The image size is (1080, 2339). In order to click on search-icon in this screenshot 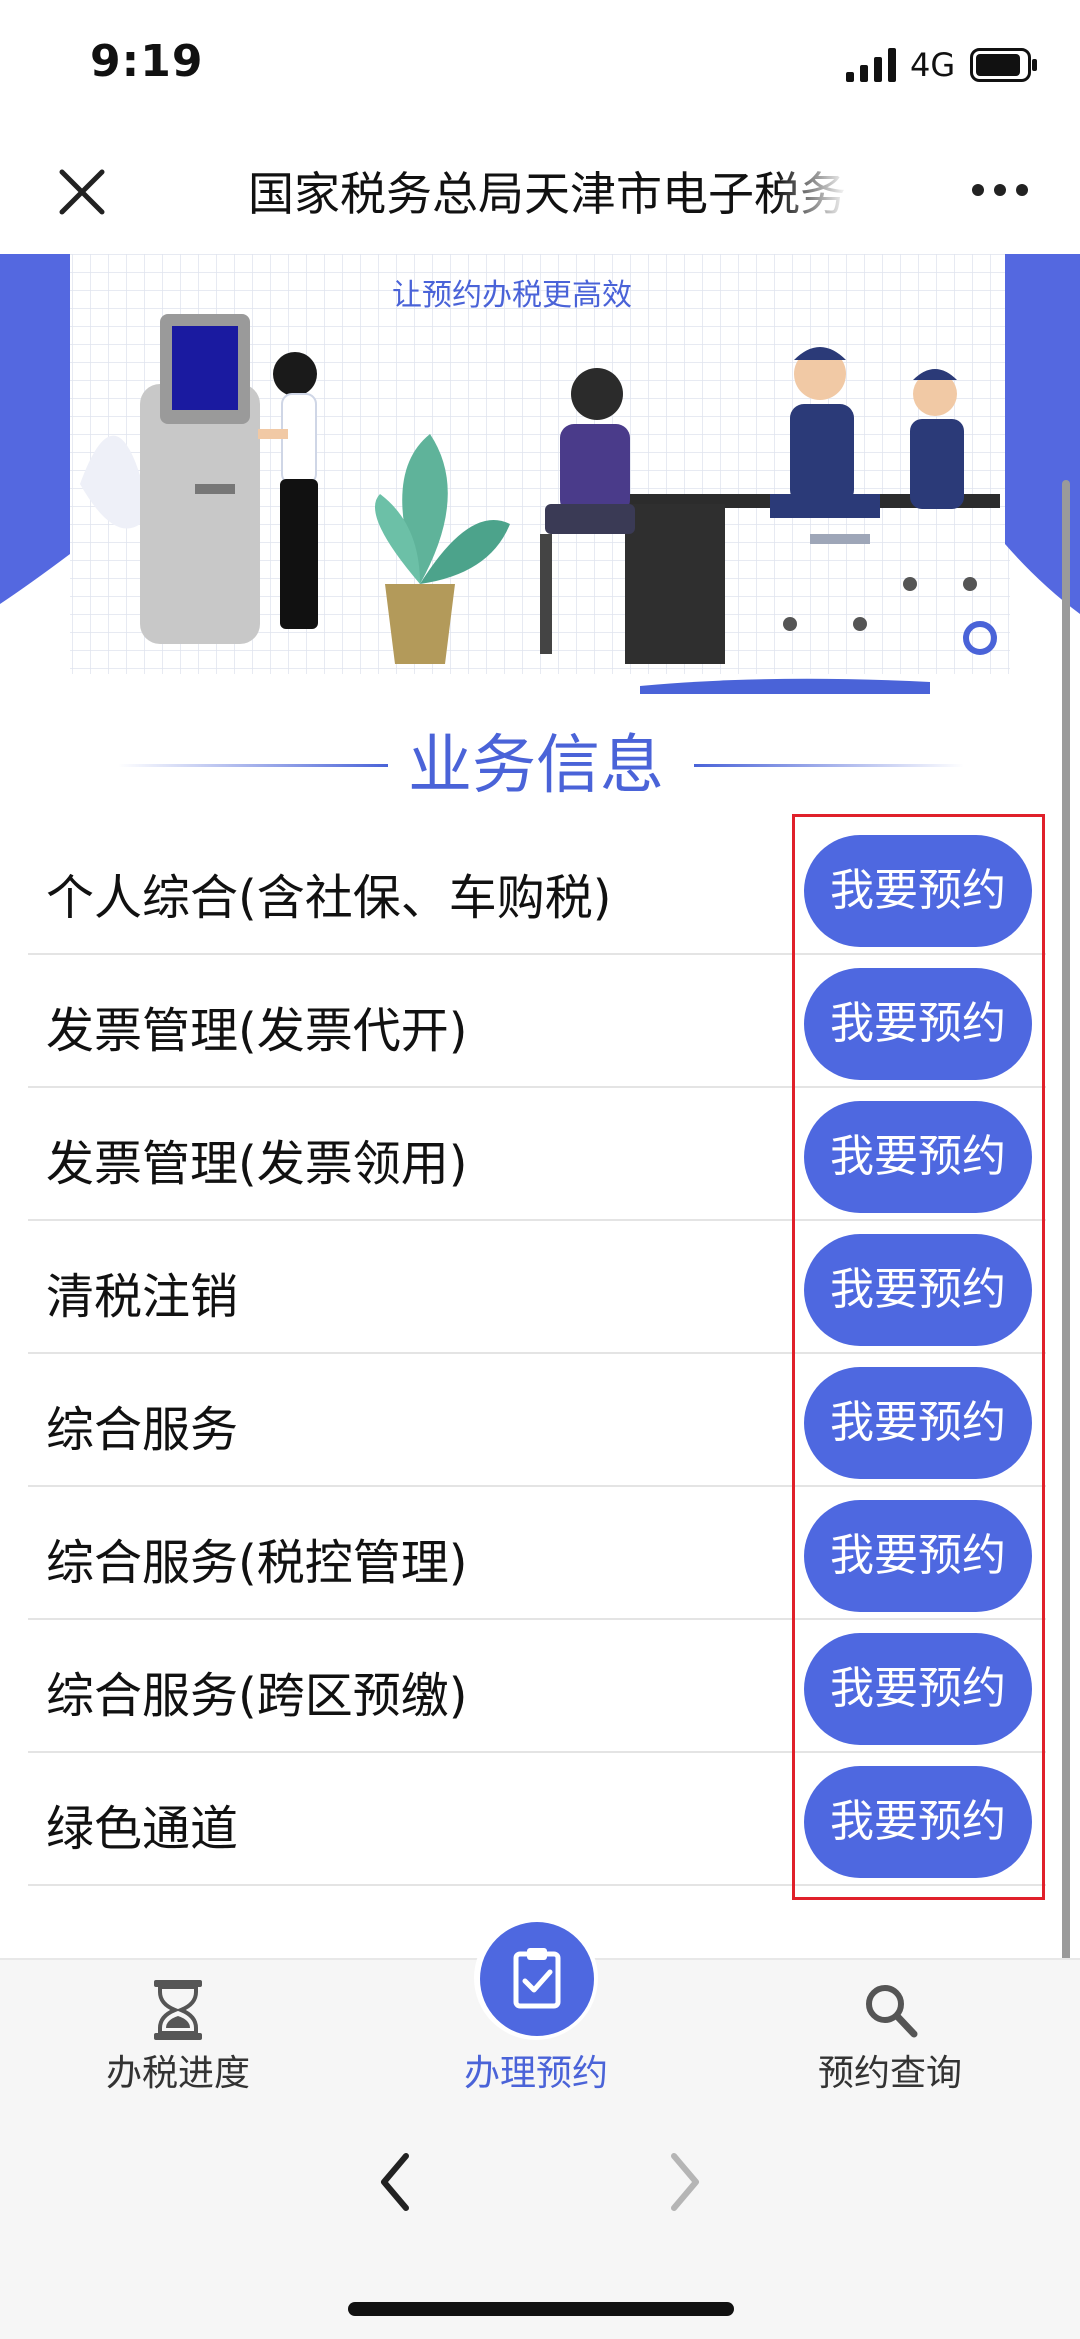, I will do `click(892, 2011)`.